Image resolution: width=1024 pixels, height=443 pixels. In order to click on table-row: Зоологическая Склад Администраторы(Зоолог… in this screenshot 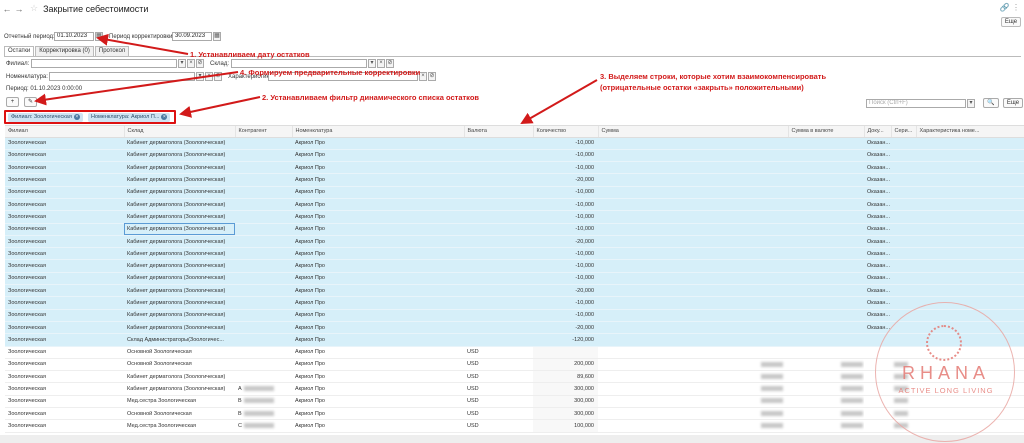, I will do `click(514, 340)`.